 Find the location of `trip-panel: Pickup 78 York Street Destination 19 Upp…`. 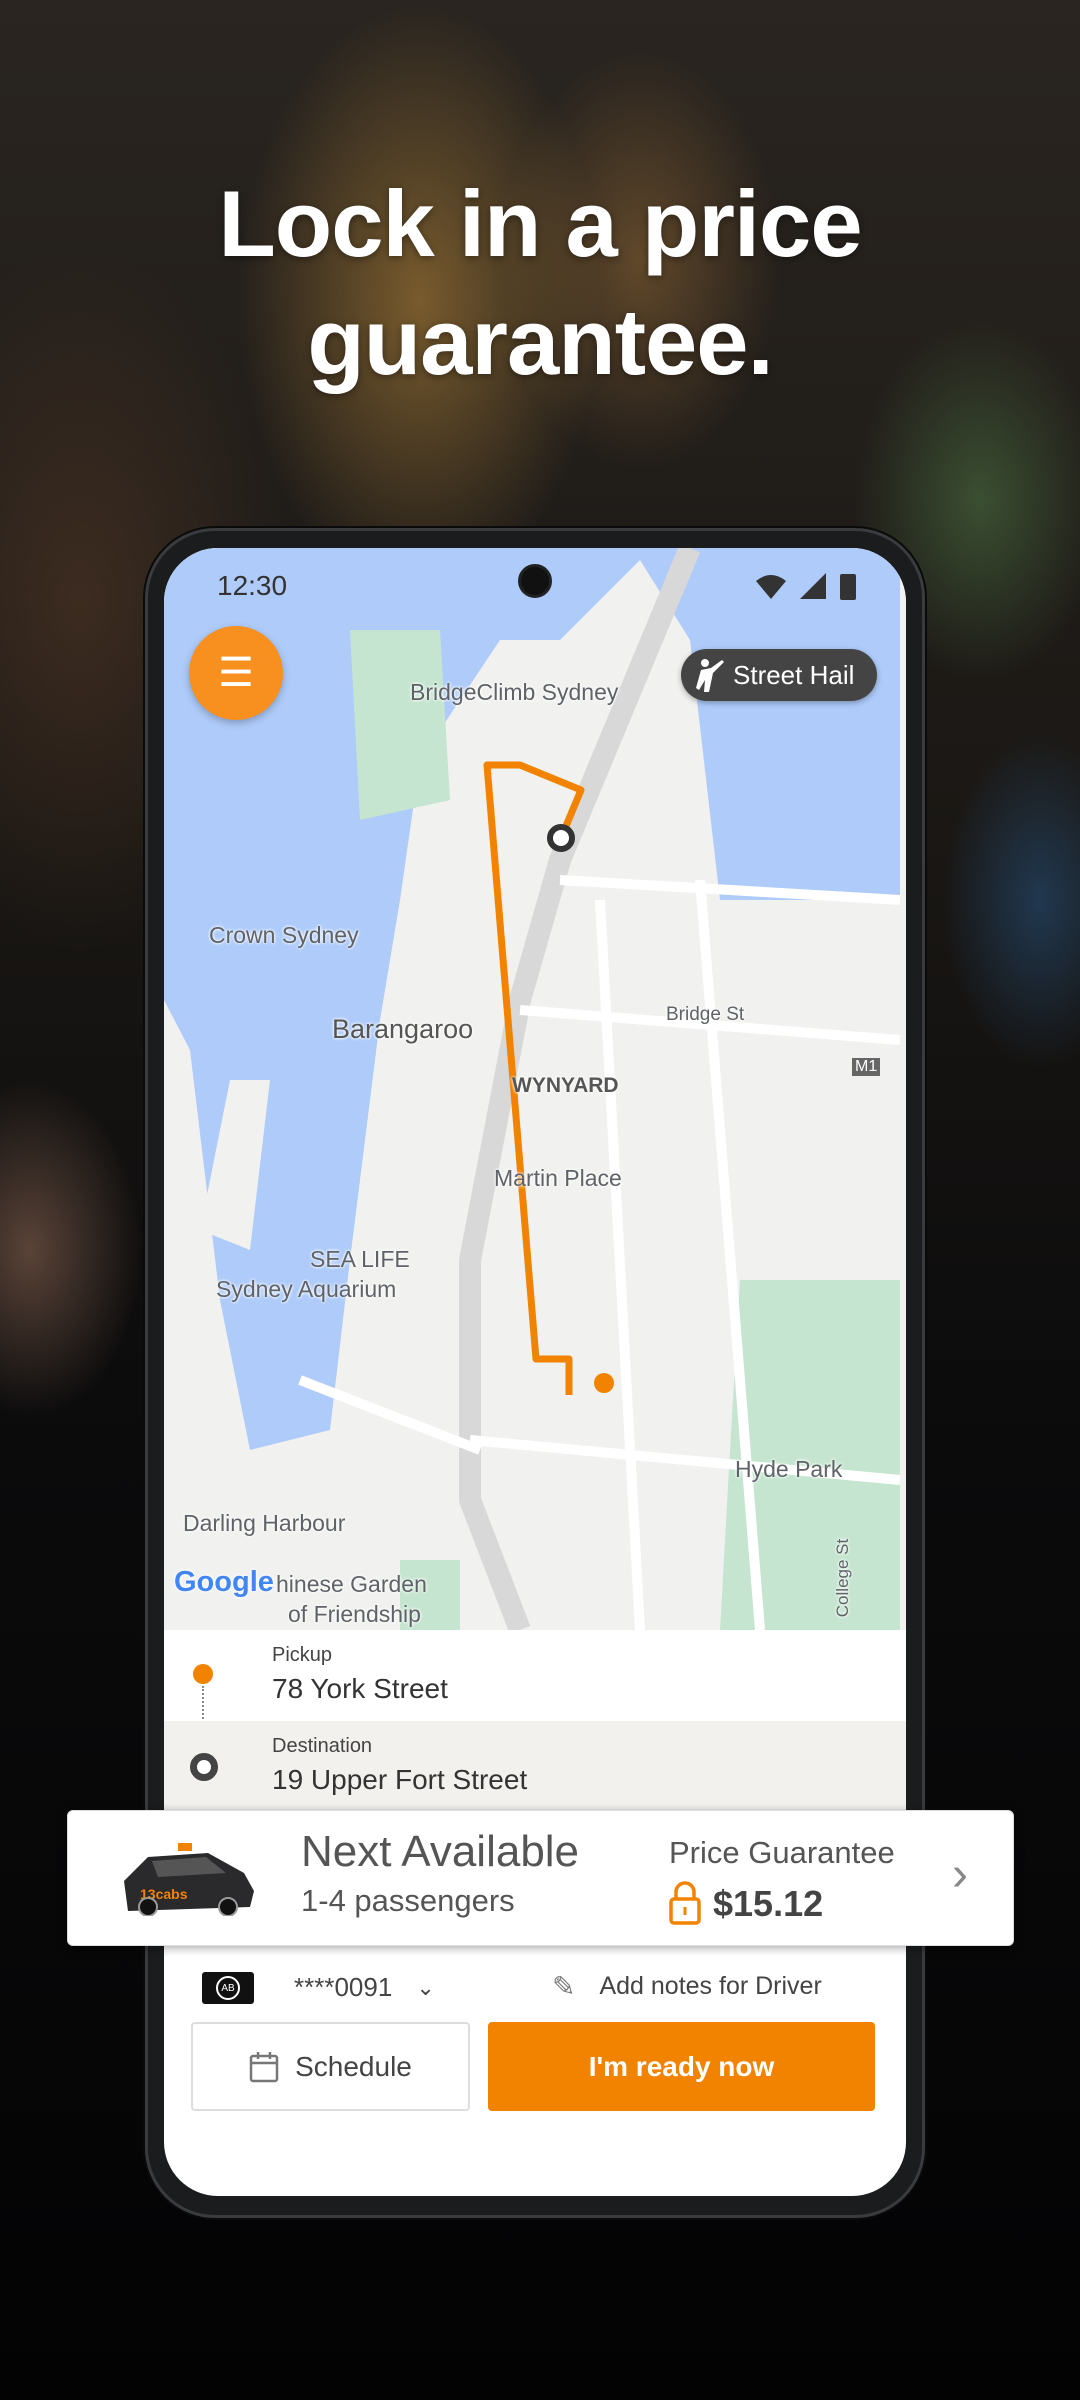

trip-panel: Pickup 78 York Street Destination 19 Upp… is located at coordinates (535, 1721).